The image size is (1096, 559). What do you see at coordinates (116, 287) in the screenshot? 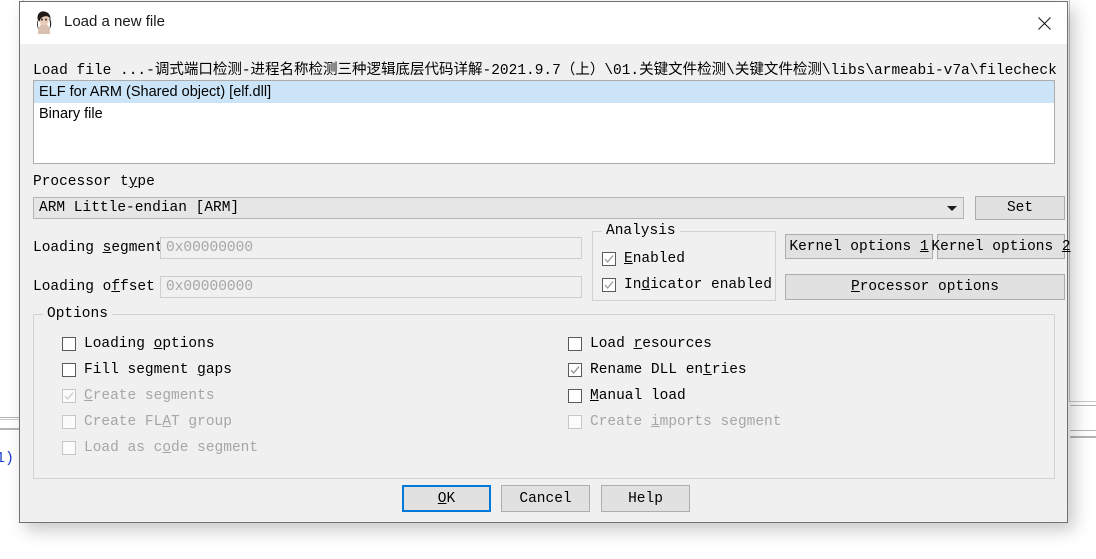
I see `loading-offset-label-mnemonic: f` at bounding box center [116, 287].